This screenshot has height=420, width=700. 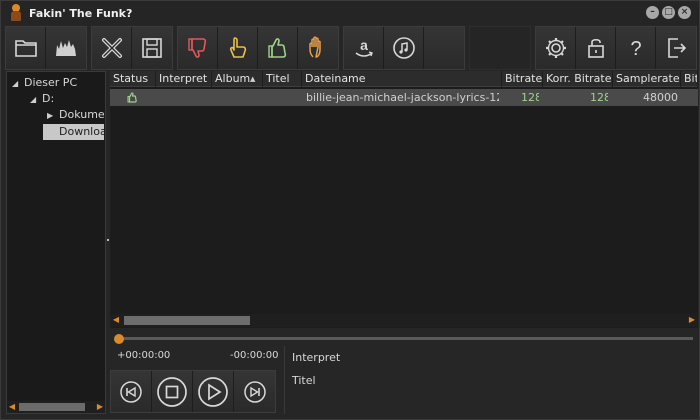 I want to click on tree-horizontal-scrollbar: ◀ ▶, so click(x=56, y=407).